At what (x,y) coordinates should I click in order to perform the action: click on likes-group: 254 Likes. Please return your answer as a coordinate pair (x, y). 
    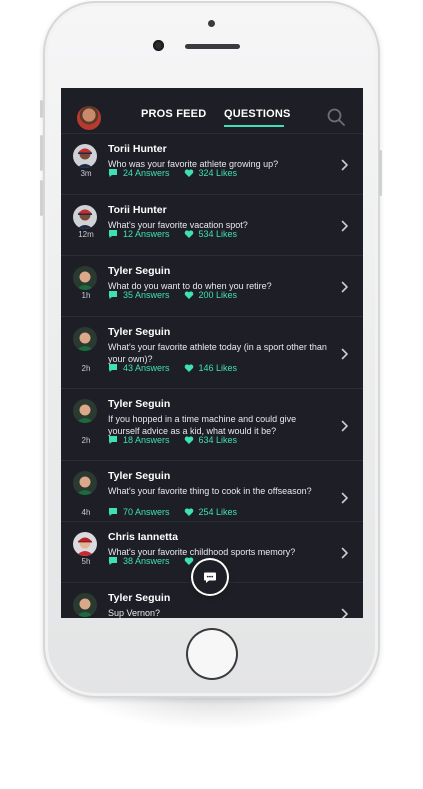
    Looking at the image, I should click on (211, 512).